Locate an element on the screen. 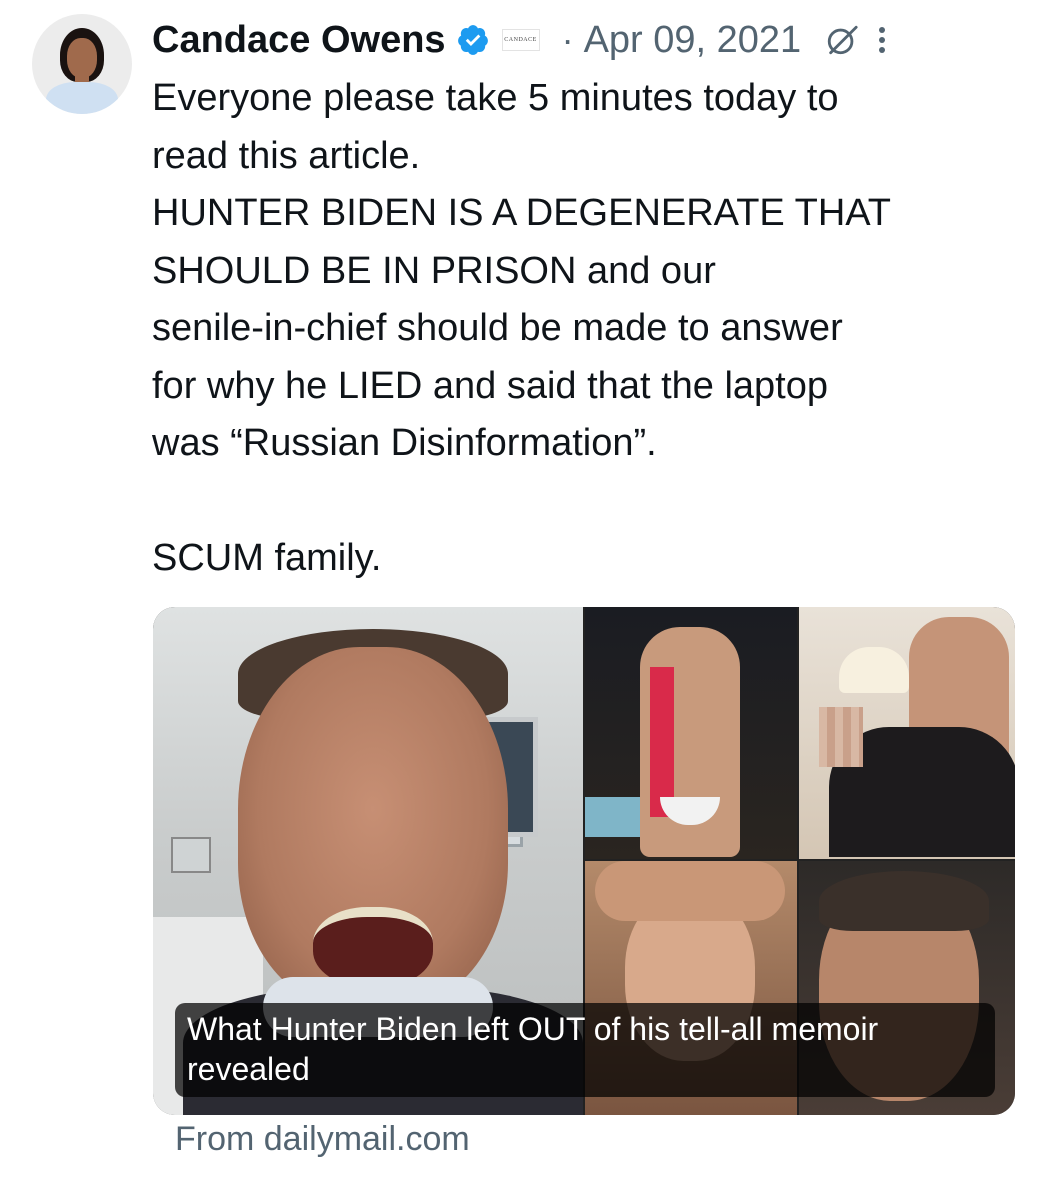  card-image-top-right is located at coordinates (907, 733).